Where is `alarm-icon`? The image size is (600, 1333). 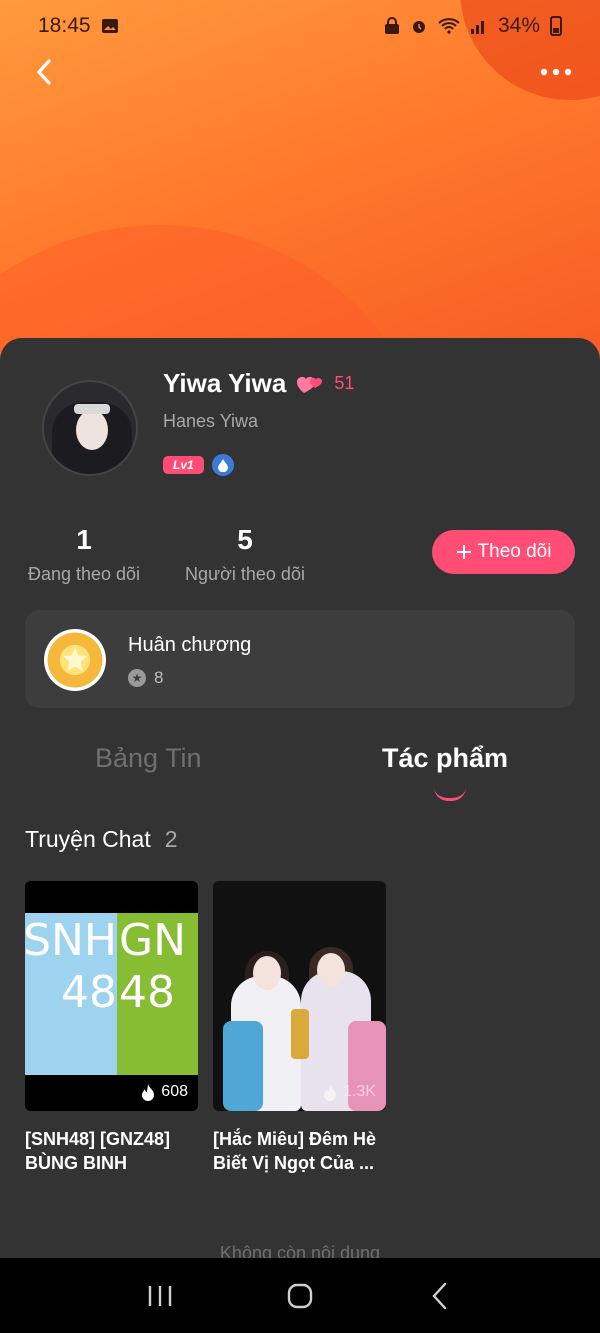 alarm-icon is located at coordinates (418, 27).